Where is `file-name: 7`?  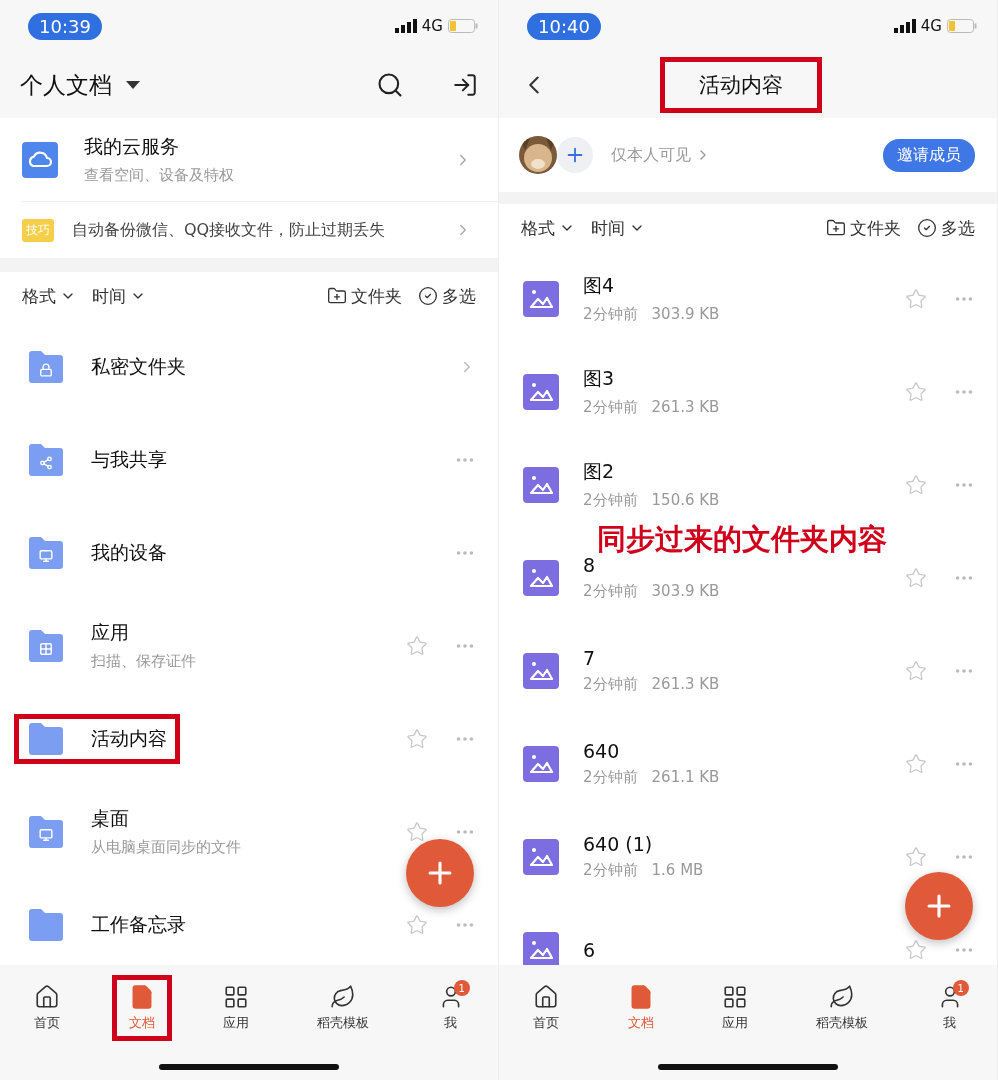 file-name: 7 is located at coordinates (732, 658).